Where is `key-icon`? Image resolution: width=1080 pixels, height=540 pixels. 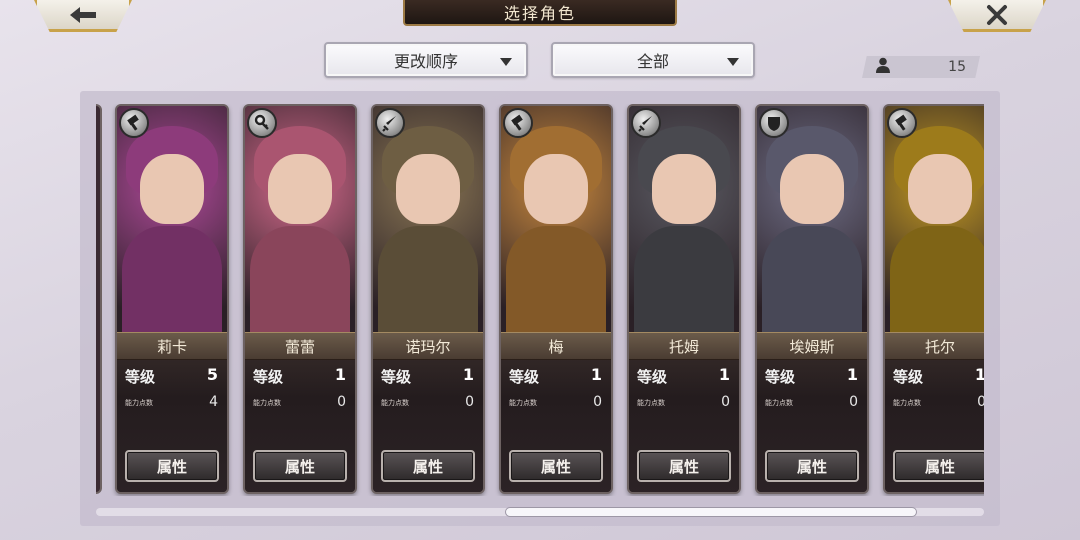 key-icon is located at coordinates (262, 123).